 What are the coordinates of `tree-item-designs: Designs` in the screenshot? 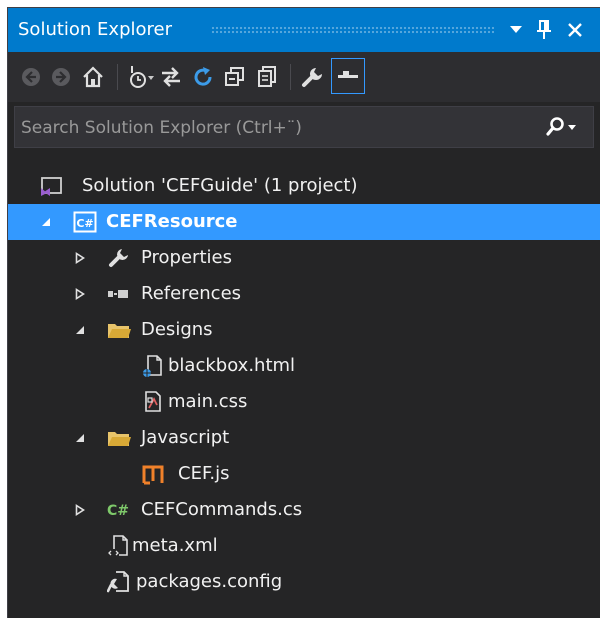 It's located at (304, 330).